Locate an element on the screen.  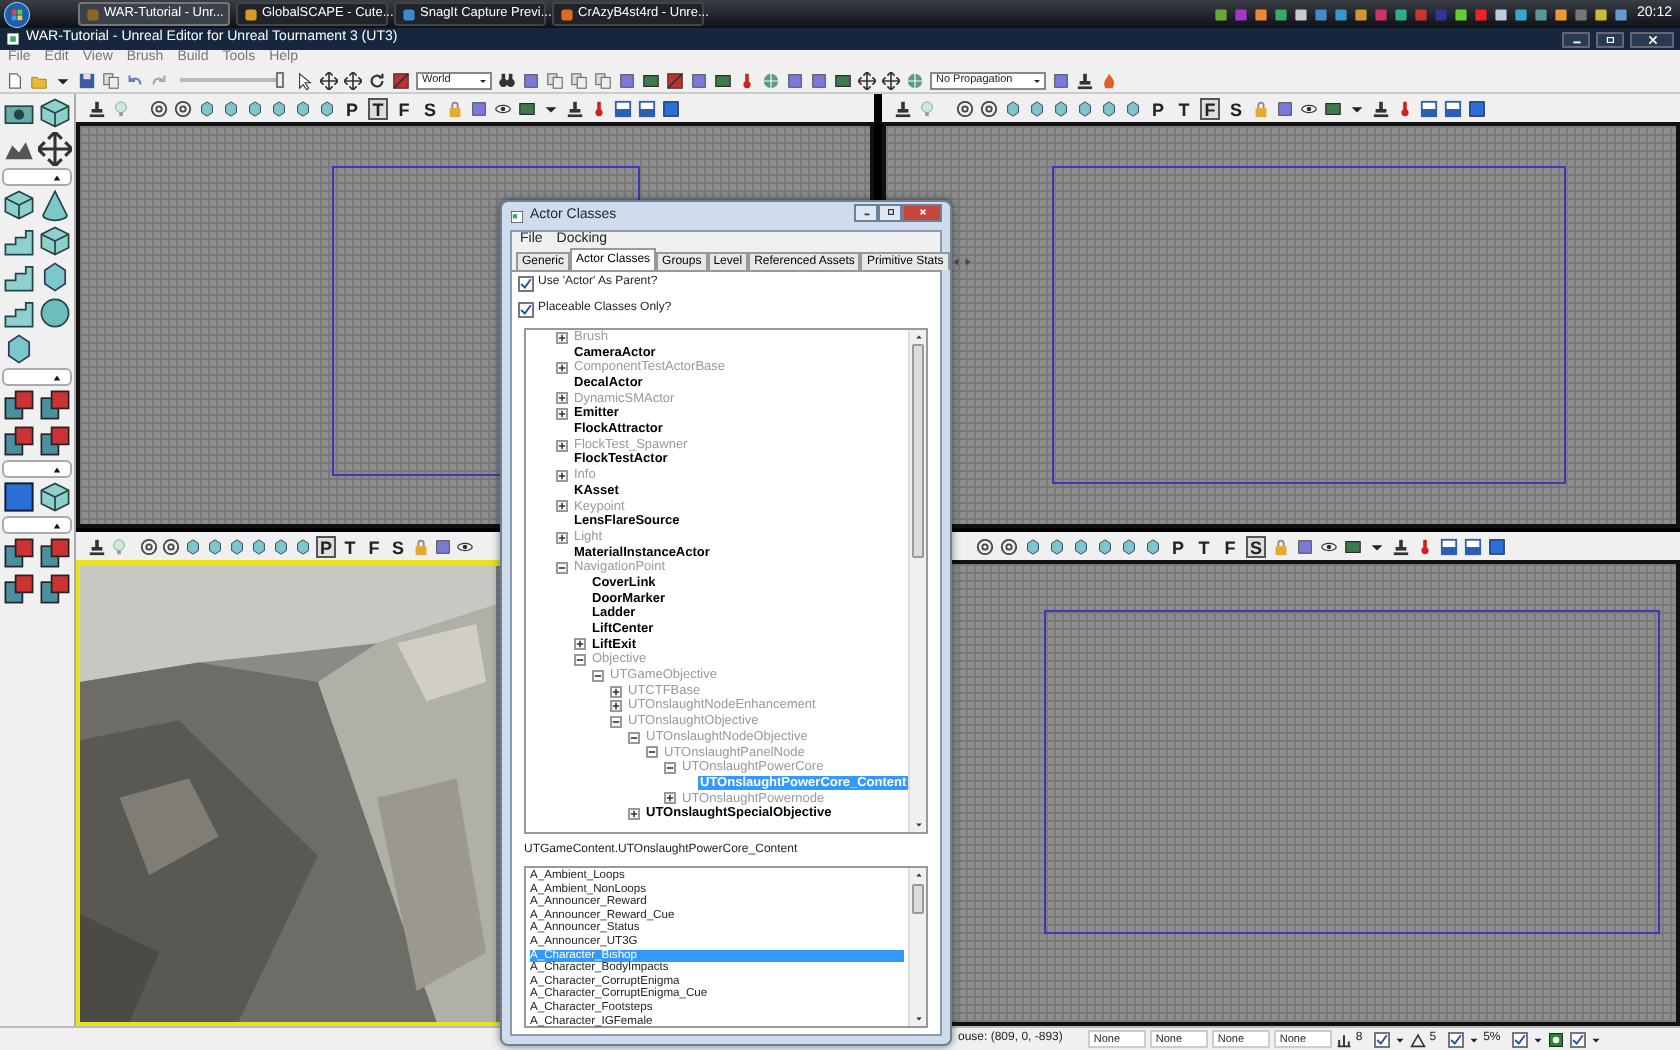
cone-icon is located at coordinates (55, 205).